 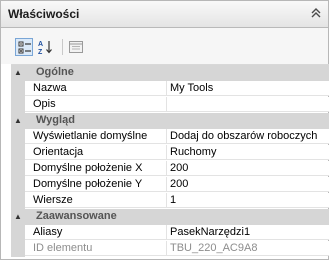 What do you see at coordinates (55, 72) in the screenshot?
I see `category-label: Ogólne` at bounding box center [55, 72].